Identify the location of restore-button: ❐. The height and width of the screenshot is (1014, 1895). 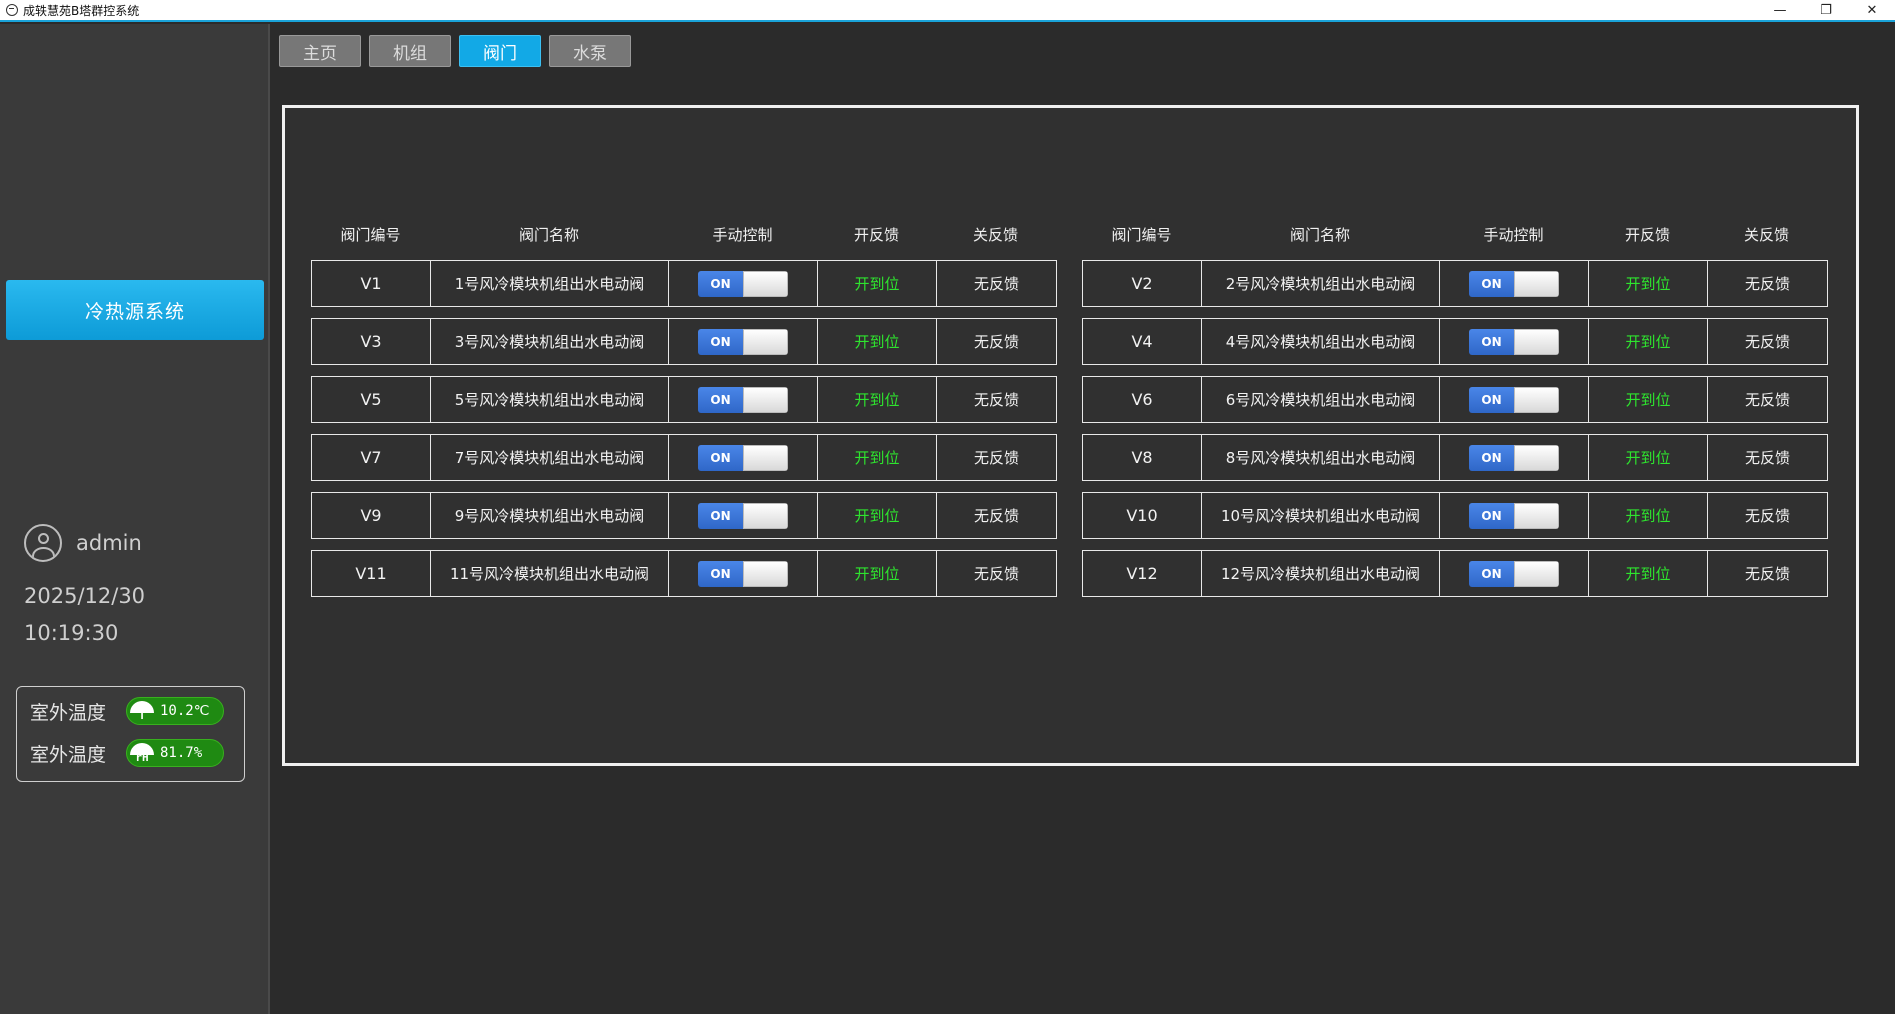
(1826, 10).